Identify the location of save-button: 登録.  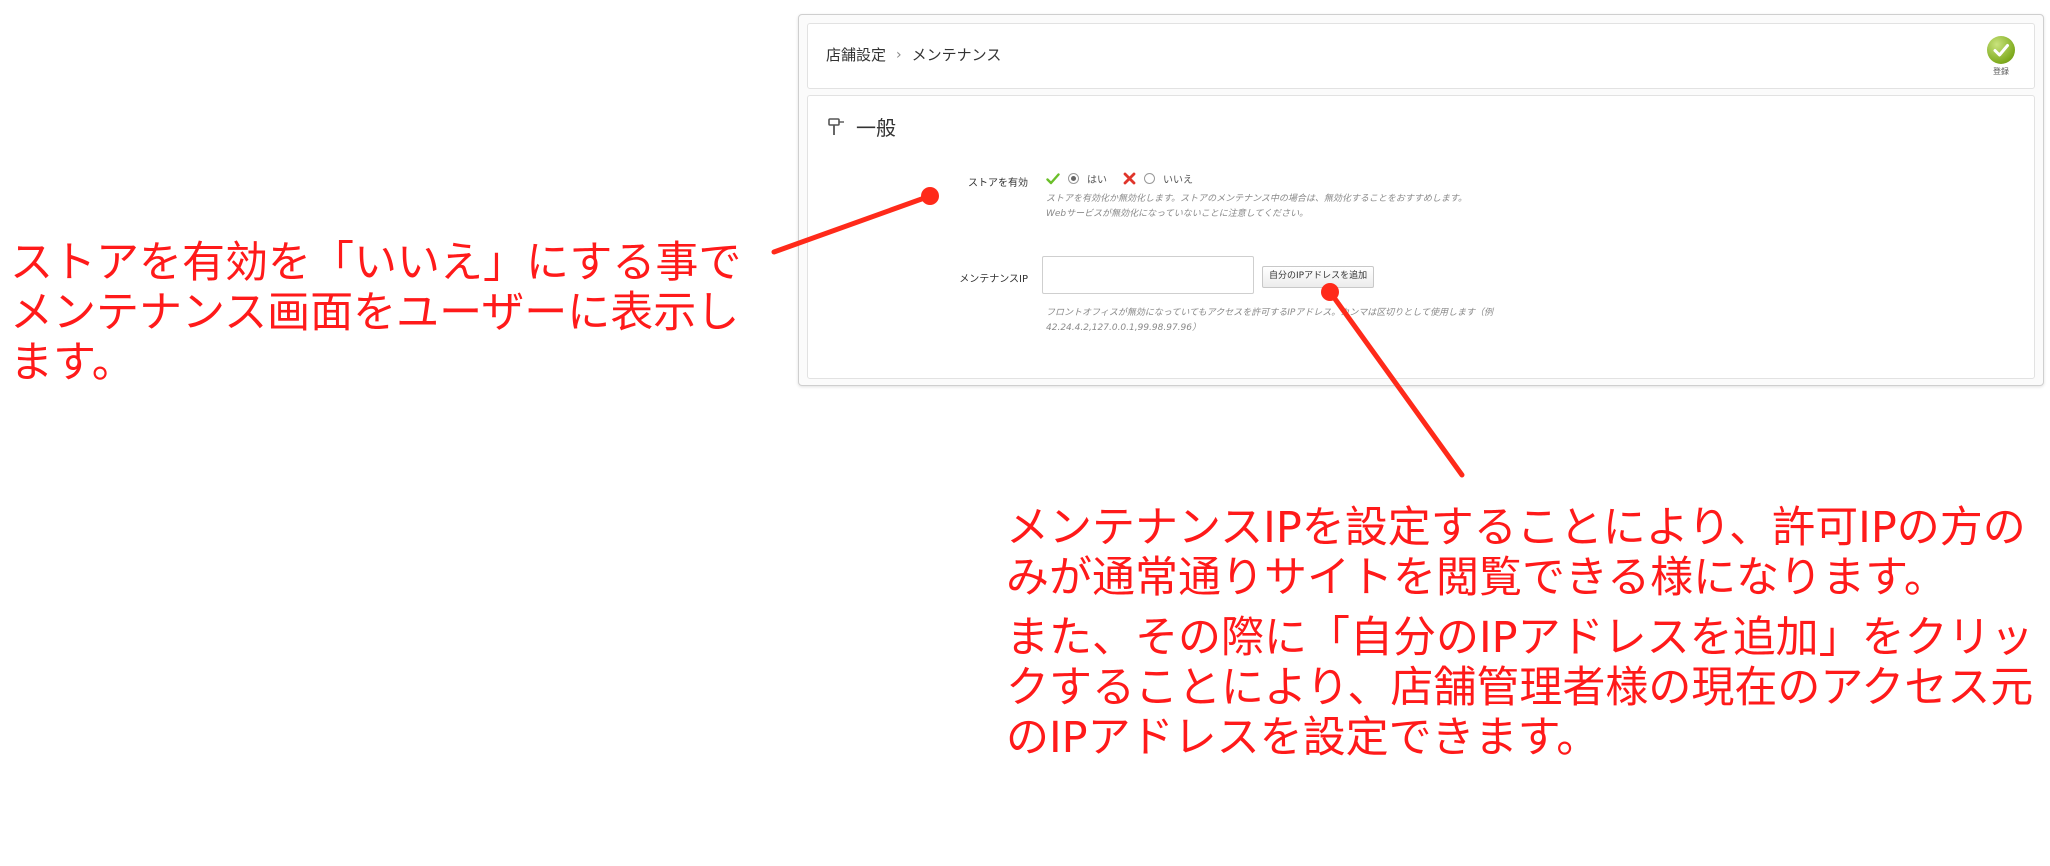
(2001, 56).